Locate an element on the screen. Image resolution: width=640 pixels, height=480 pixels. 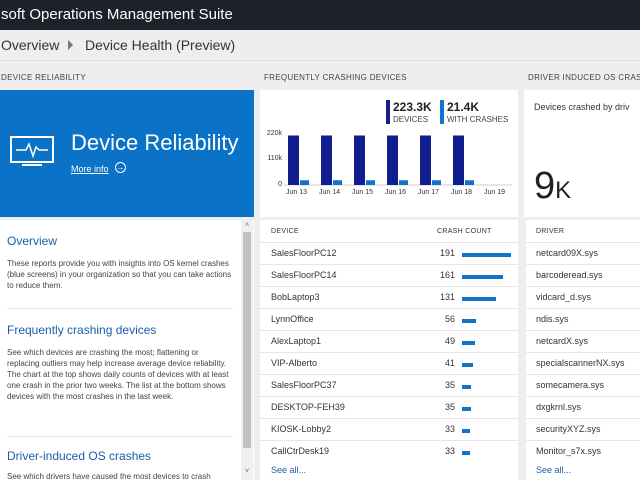
driver-name: ndis.sys is located at coordinates (552, 319).